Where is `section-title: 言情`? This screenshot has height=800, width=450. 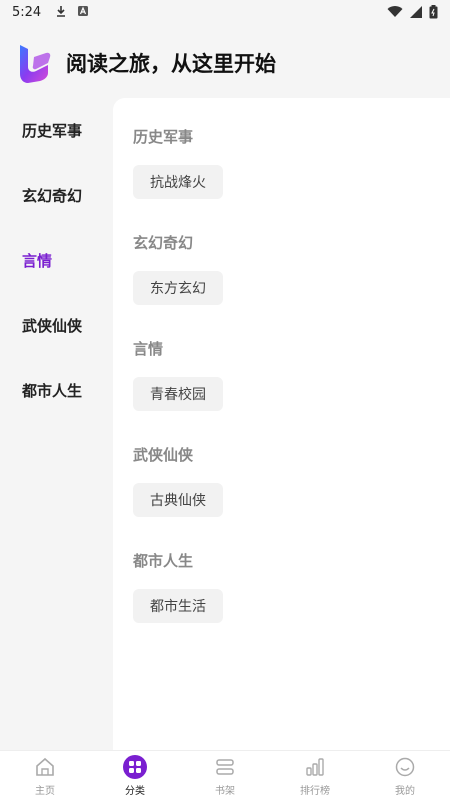
section-title: 言情 is located at coordinates (148, 349).